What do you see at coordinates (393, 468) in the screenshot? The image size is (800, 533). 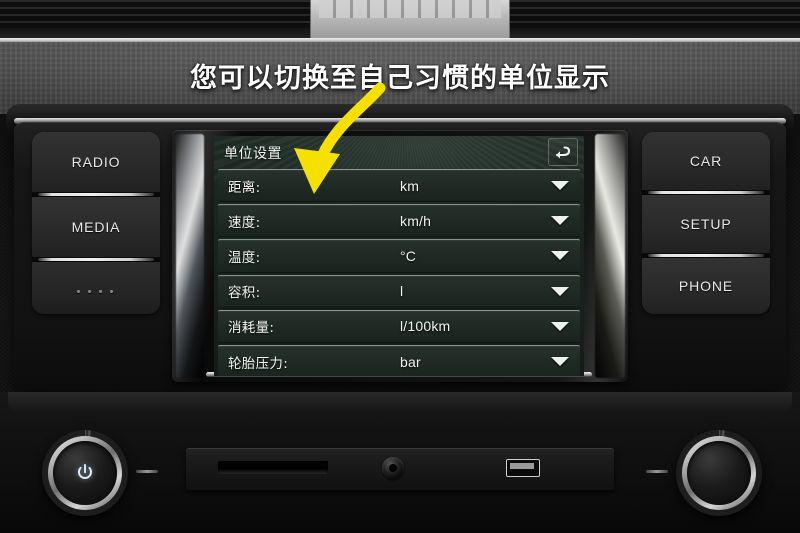 I see `aux-input-jack` at bounding box center [393, 468].